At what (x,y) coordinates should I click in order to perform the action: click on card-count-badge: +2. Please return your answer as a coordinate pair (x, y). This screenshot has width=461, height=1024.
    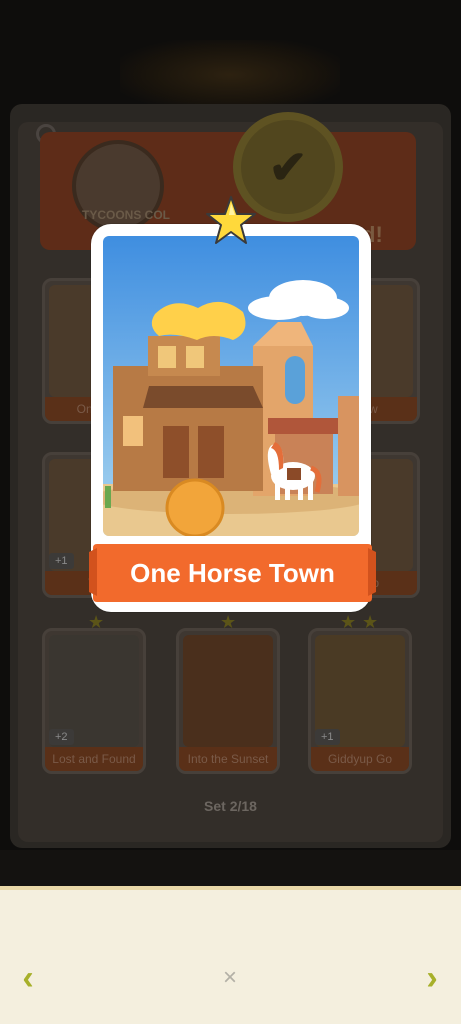
    Looking at the image, I should click on (61, 737).